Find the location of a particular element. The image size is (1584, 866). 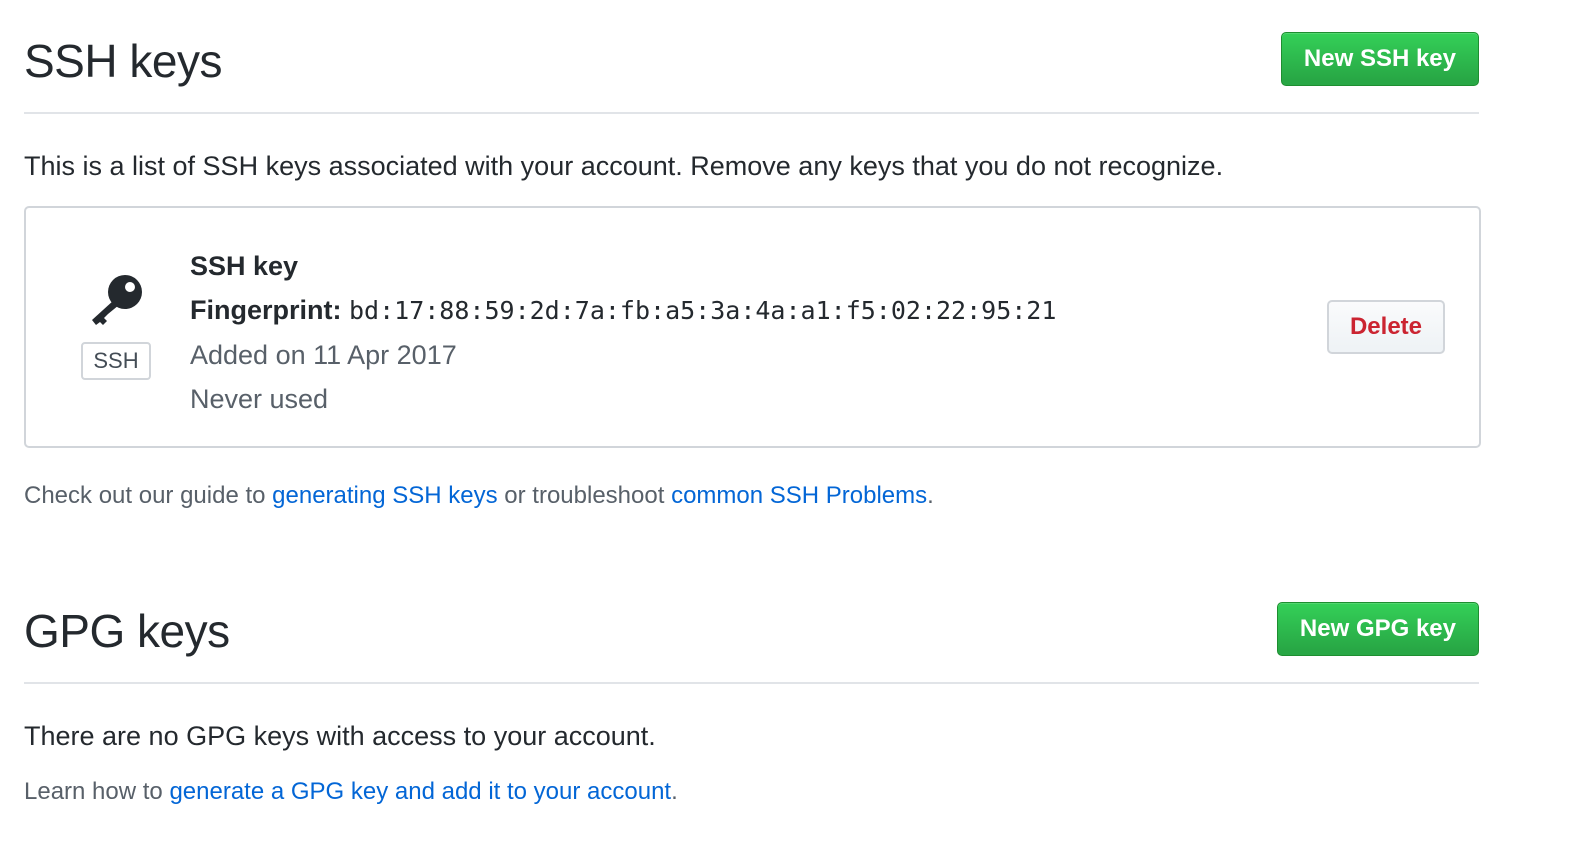

key-icon is located at coordinates (117, 300).